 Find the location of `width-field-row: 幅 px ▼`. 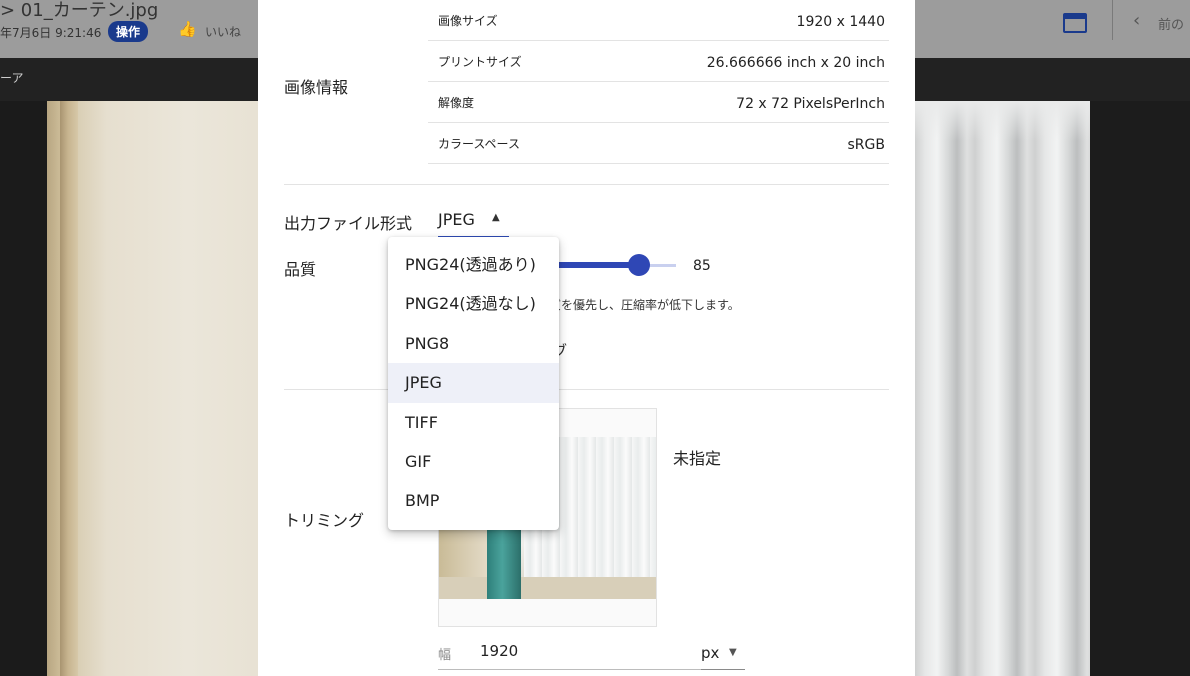

width-field-row: 幅 px ▼ is located at coordinates (591, 653).